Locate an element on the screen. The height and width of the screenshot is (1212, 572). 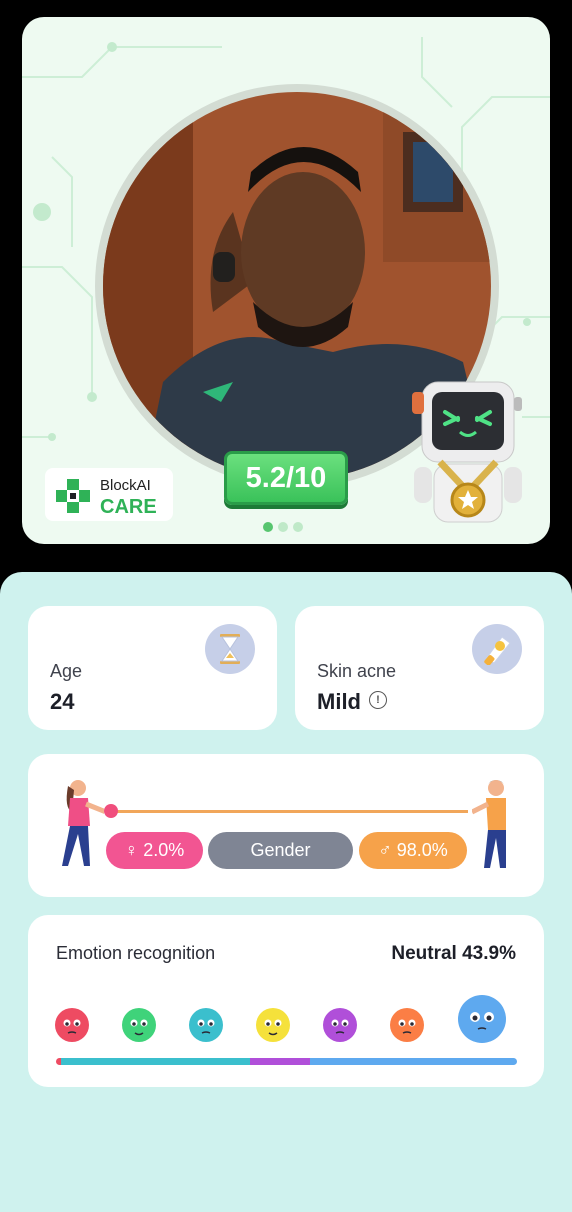
female-percentage: ♀ 2.0% is located at coordinates (154, 850).